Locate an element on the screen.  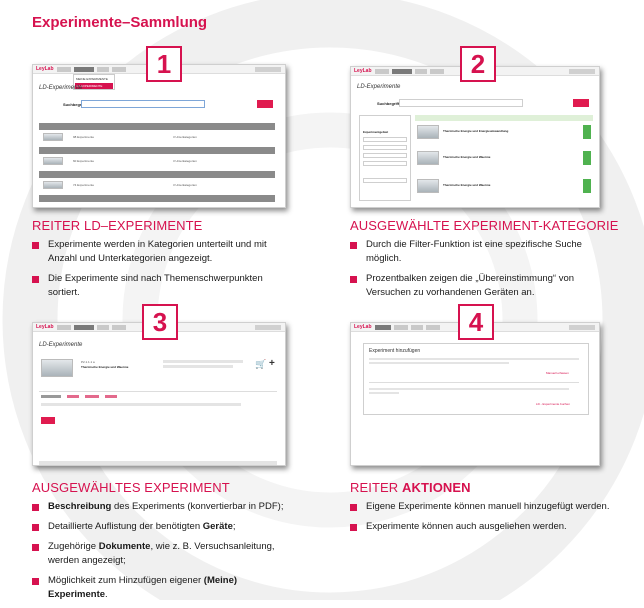
bullet-pre: Detaillierte Auflistung der benötigten is located at coordinates (125, 526).